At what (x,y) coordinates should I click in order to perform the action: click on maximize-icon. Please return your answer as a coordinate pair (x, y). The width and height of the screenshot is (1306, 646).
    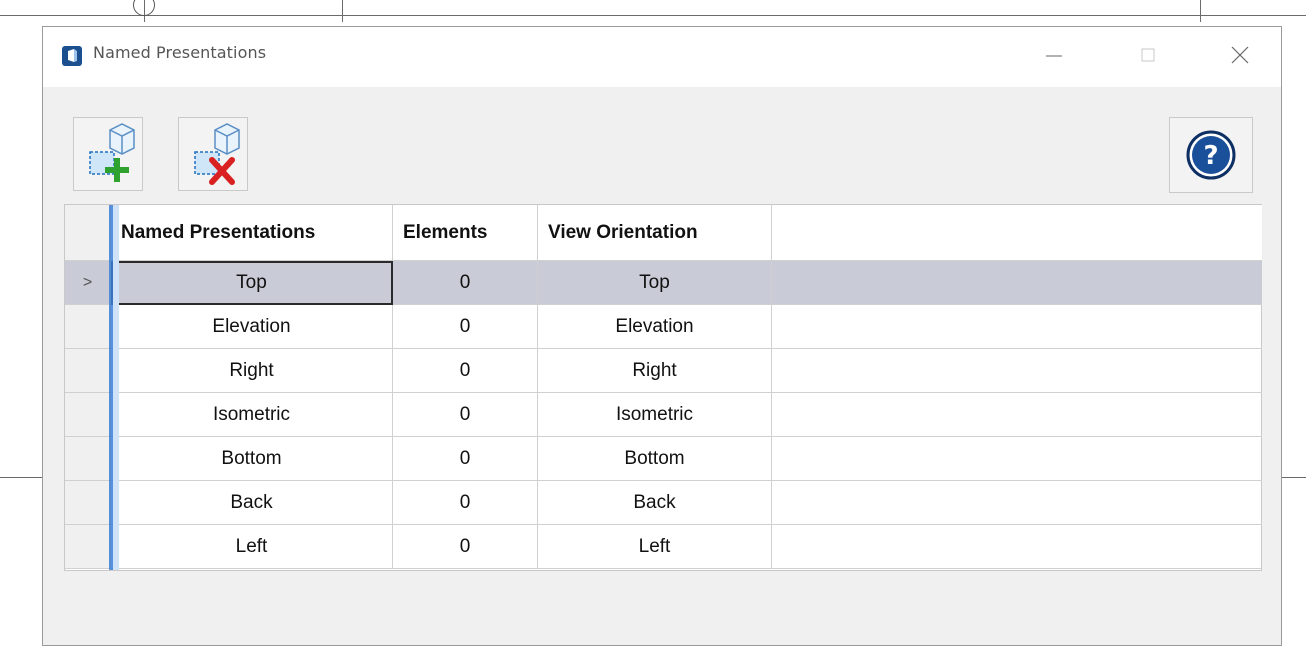
    Looking at the image, I should click on (1148, 55).